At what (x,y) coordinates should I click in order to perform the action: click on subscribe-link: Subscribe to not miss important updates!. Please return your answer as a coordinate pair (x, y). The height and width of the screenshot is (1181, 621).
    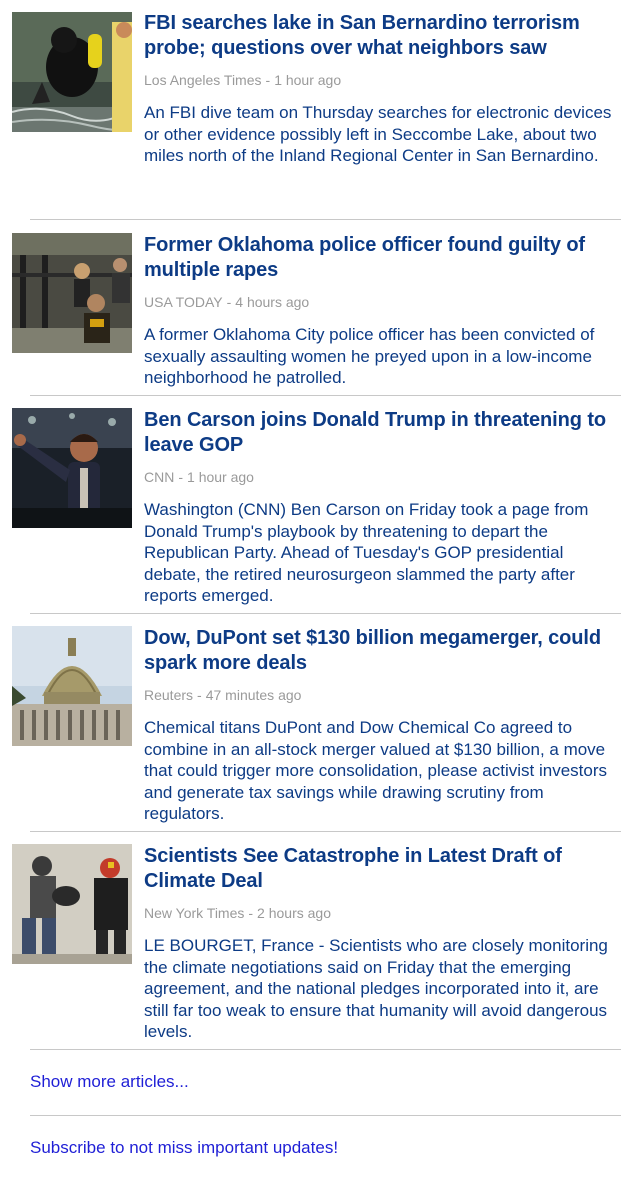
    Looking at the image, I should click on (184, 1148).